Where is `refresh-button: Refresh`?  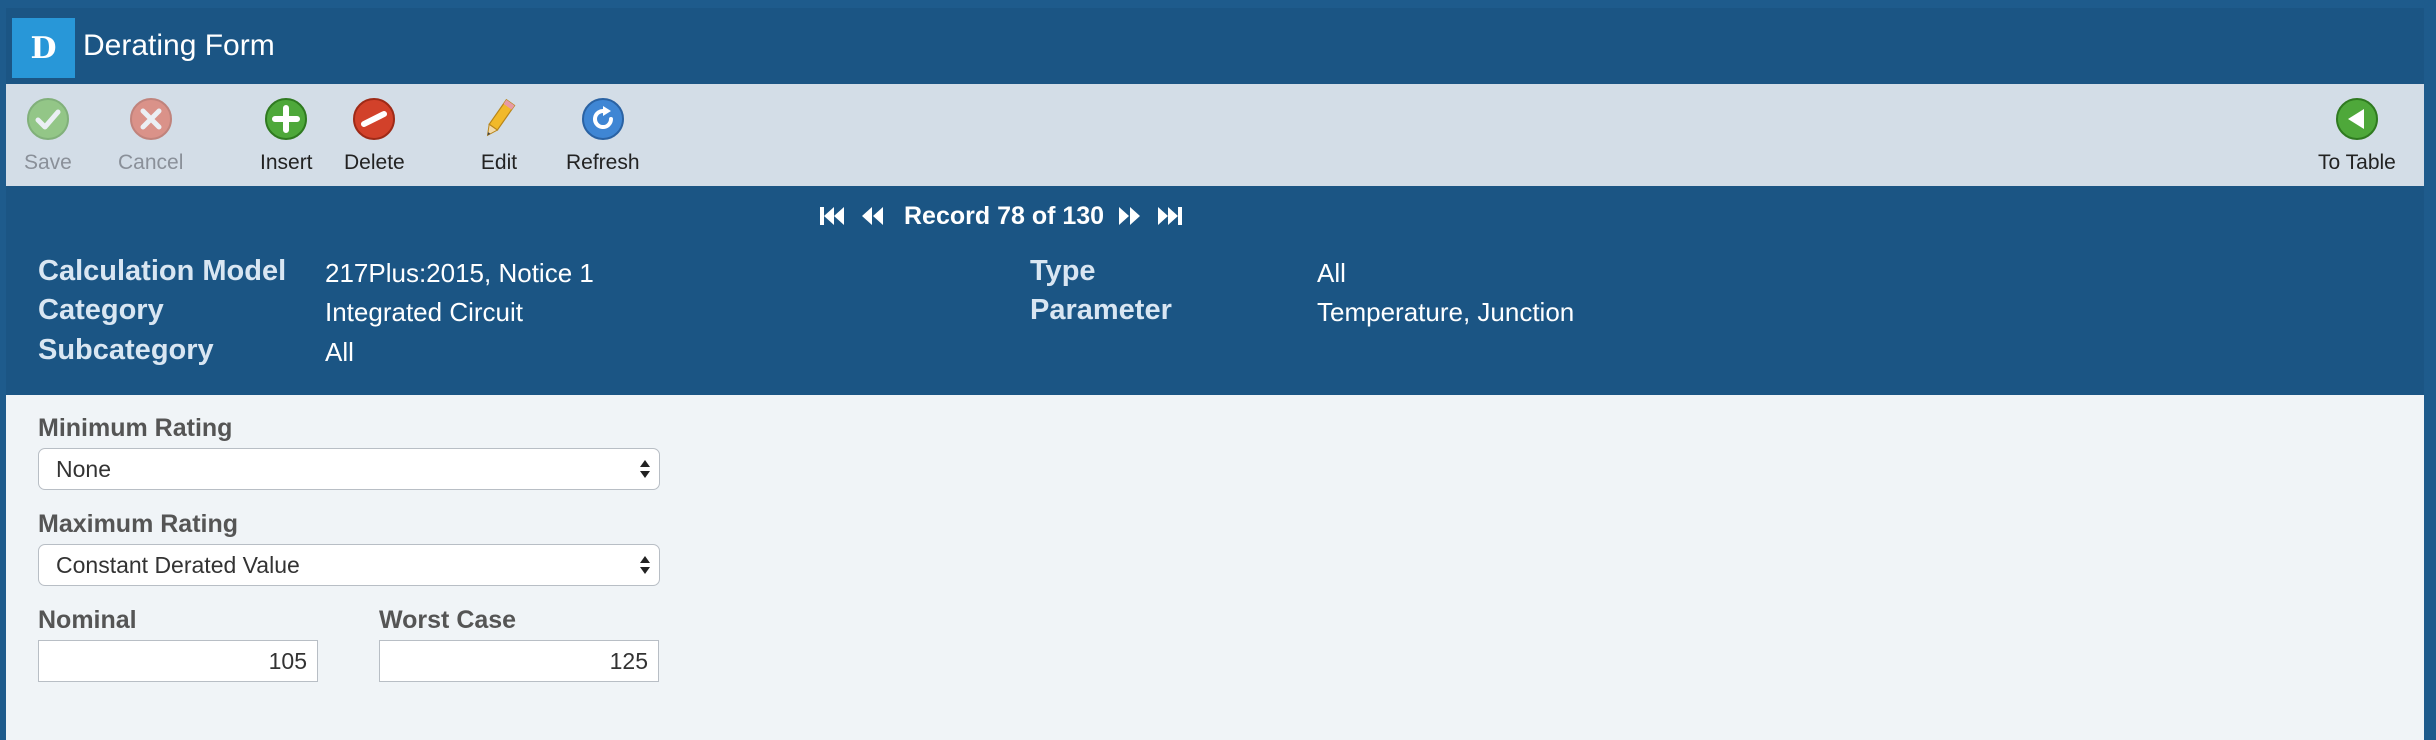 refresh-button: Refresh is located at coordinates (603, 136).